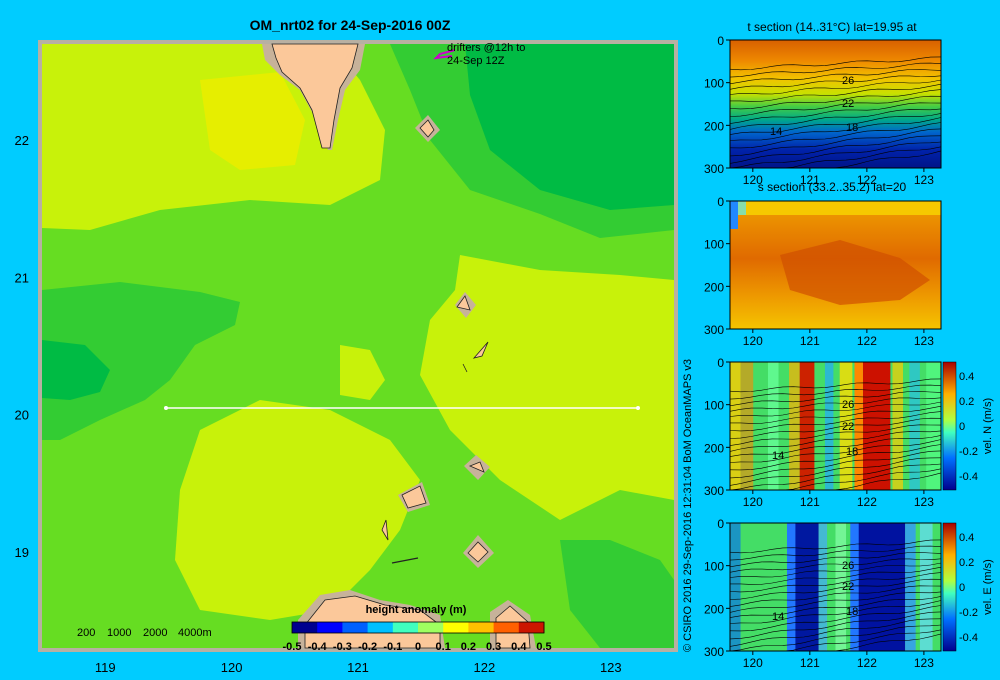 Image resolution: width=1000 pixels, height=680 pixels. I want to click on vn-colorbar-label: vel. N (m/s), so click(988, 426).